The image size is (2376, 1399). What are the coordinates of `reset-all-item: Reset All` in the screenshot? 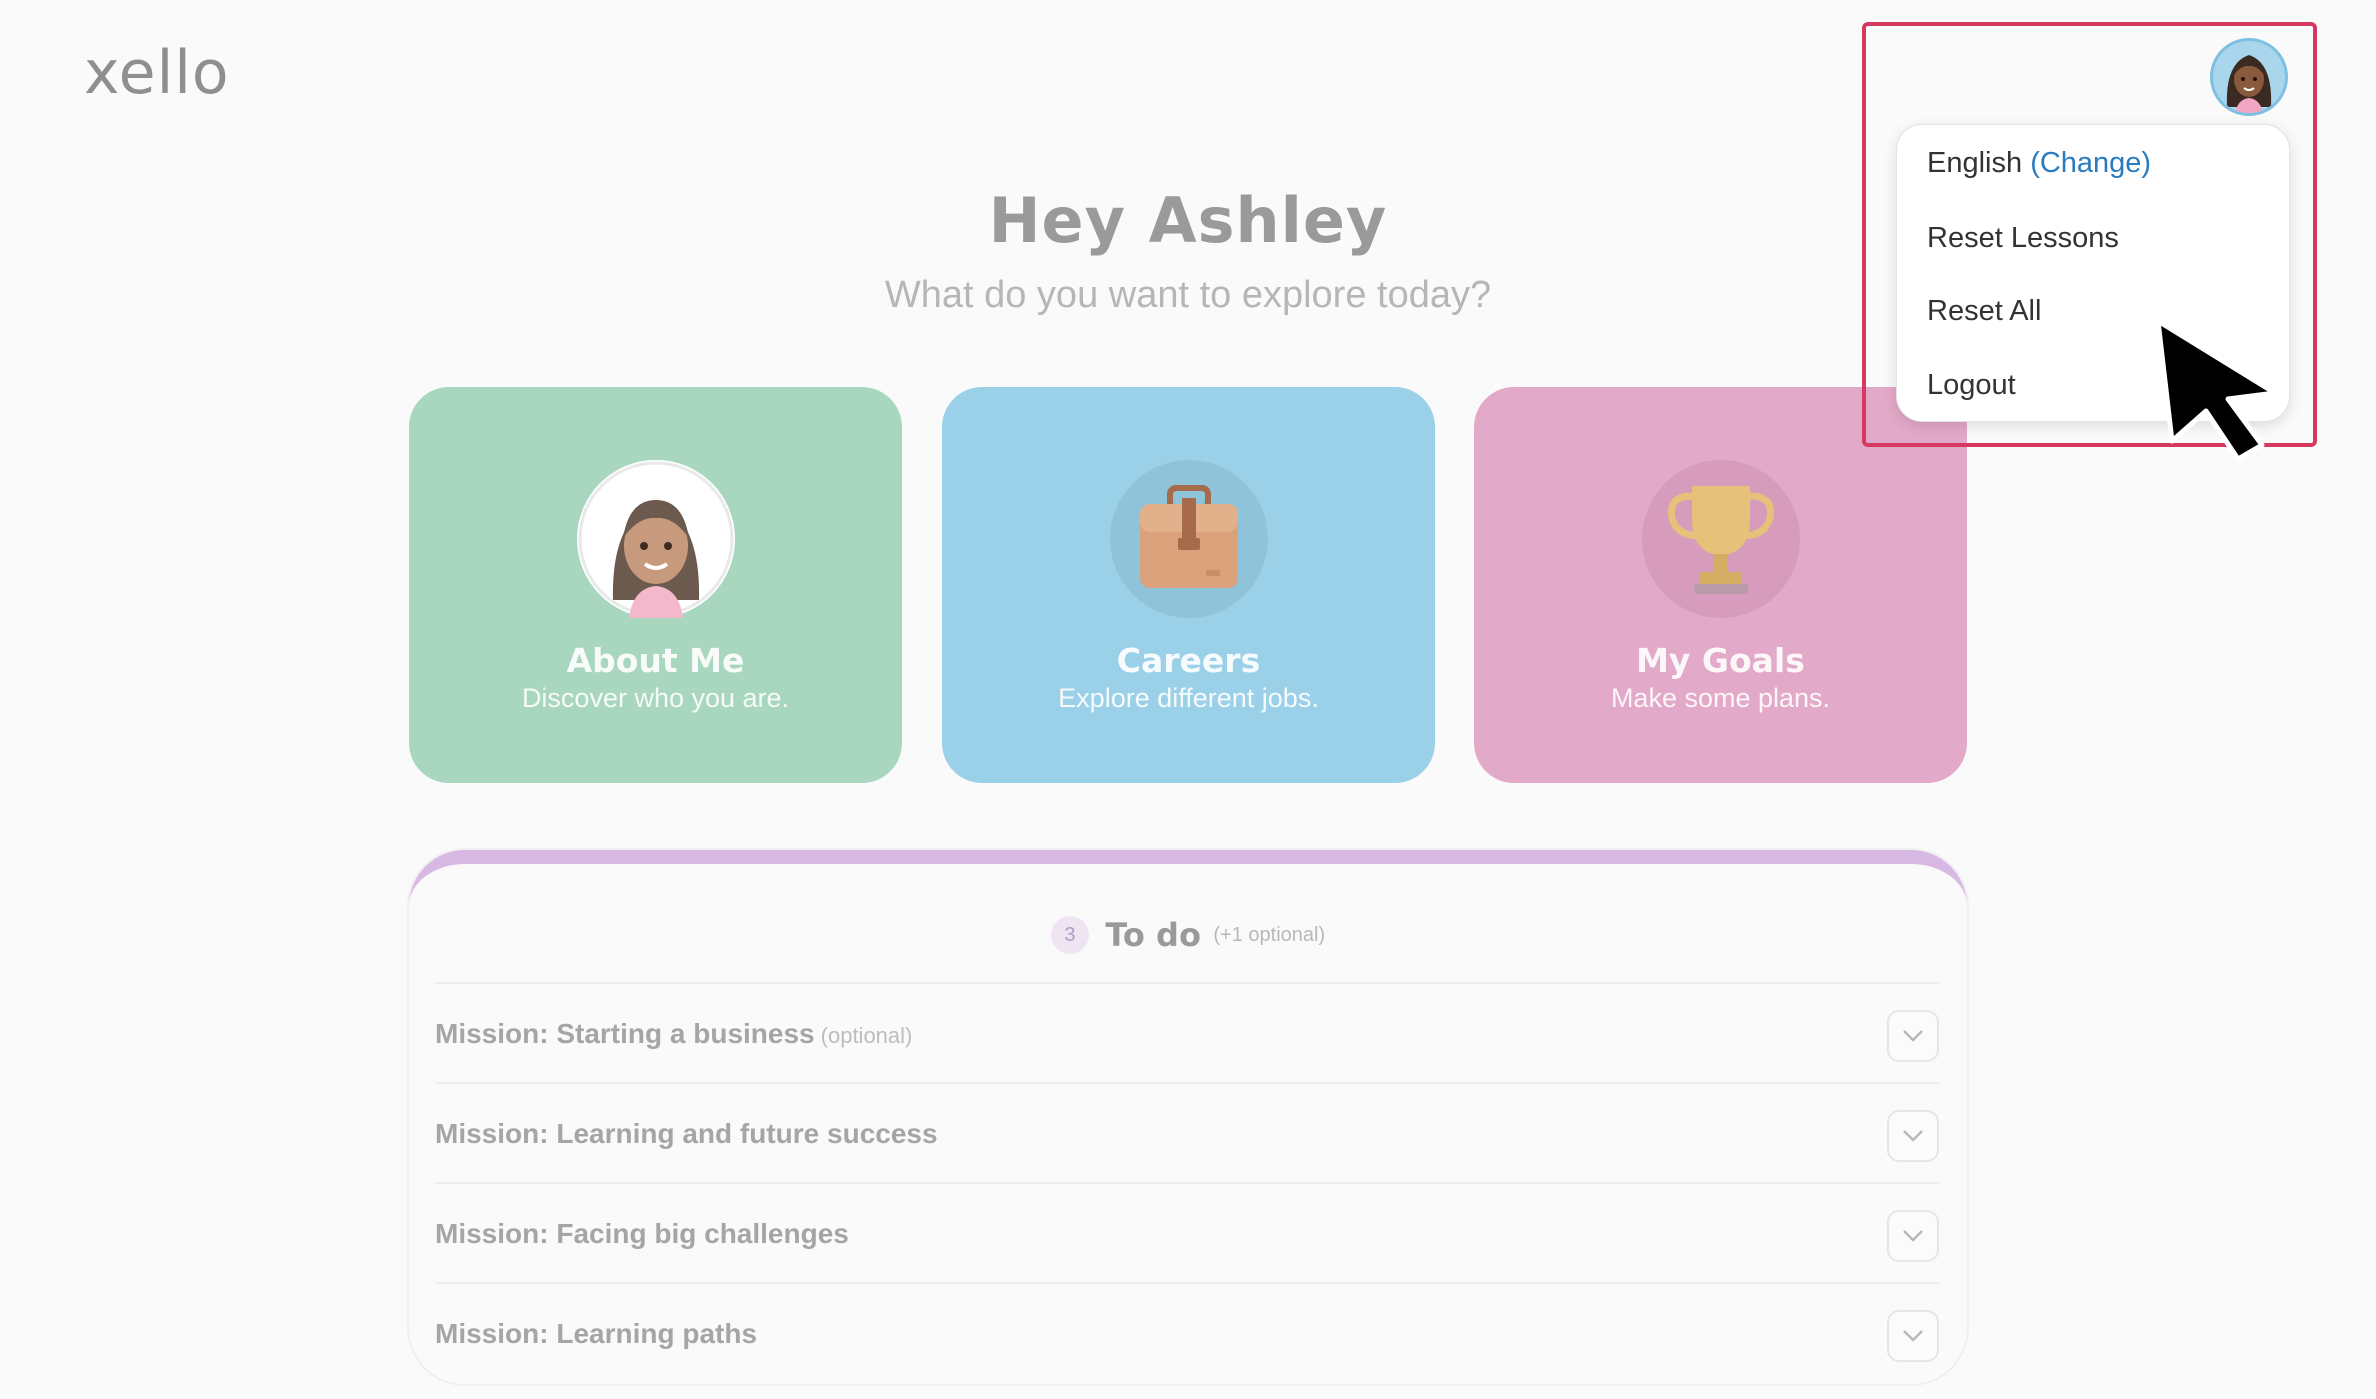 It's located at (1984, 311).